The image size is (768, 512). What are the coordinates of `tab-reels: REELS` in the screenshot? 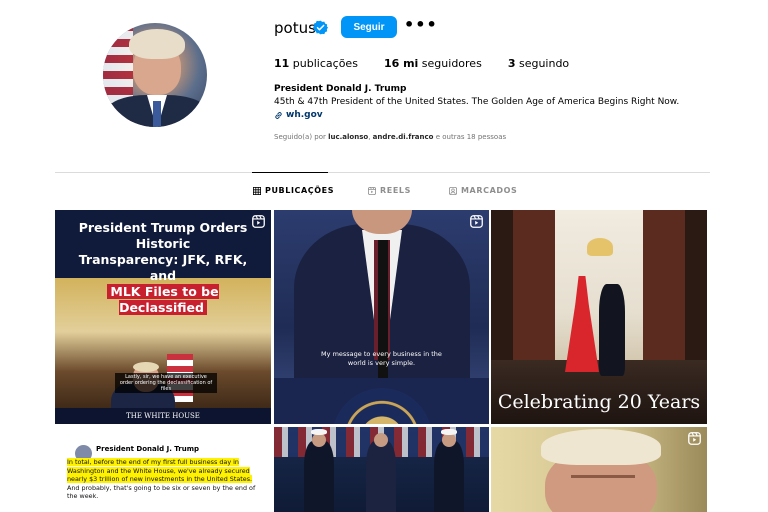 It's located at (389, 190).